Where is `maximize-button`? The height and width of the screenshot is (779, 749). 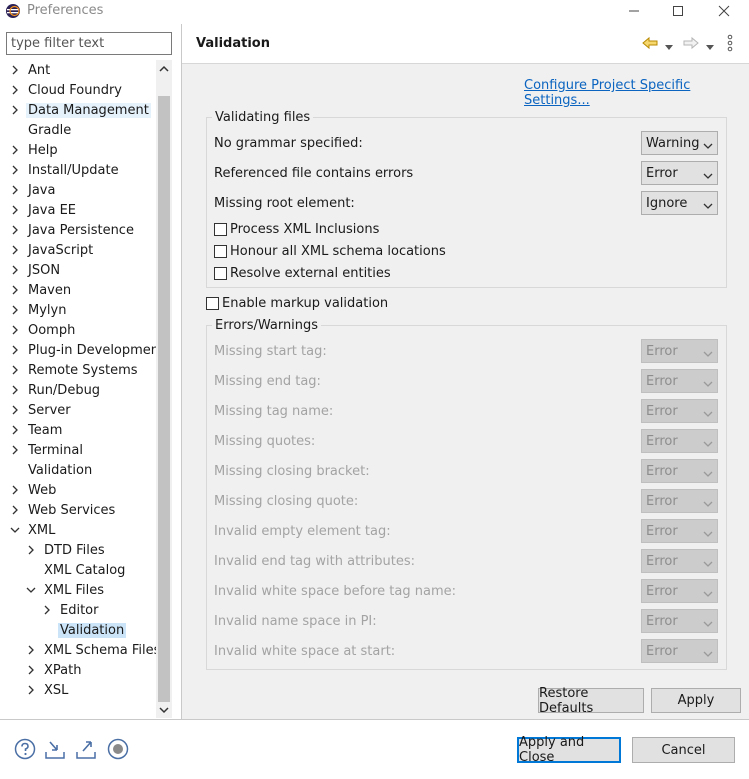
maximize-button is located at coordinates (678, 11).